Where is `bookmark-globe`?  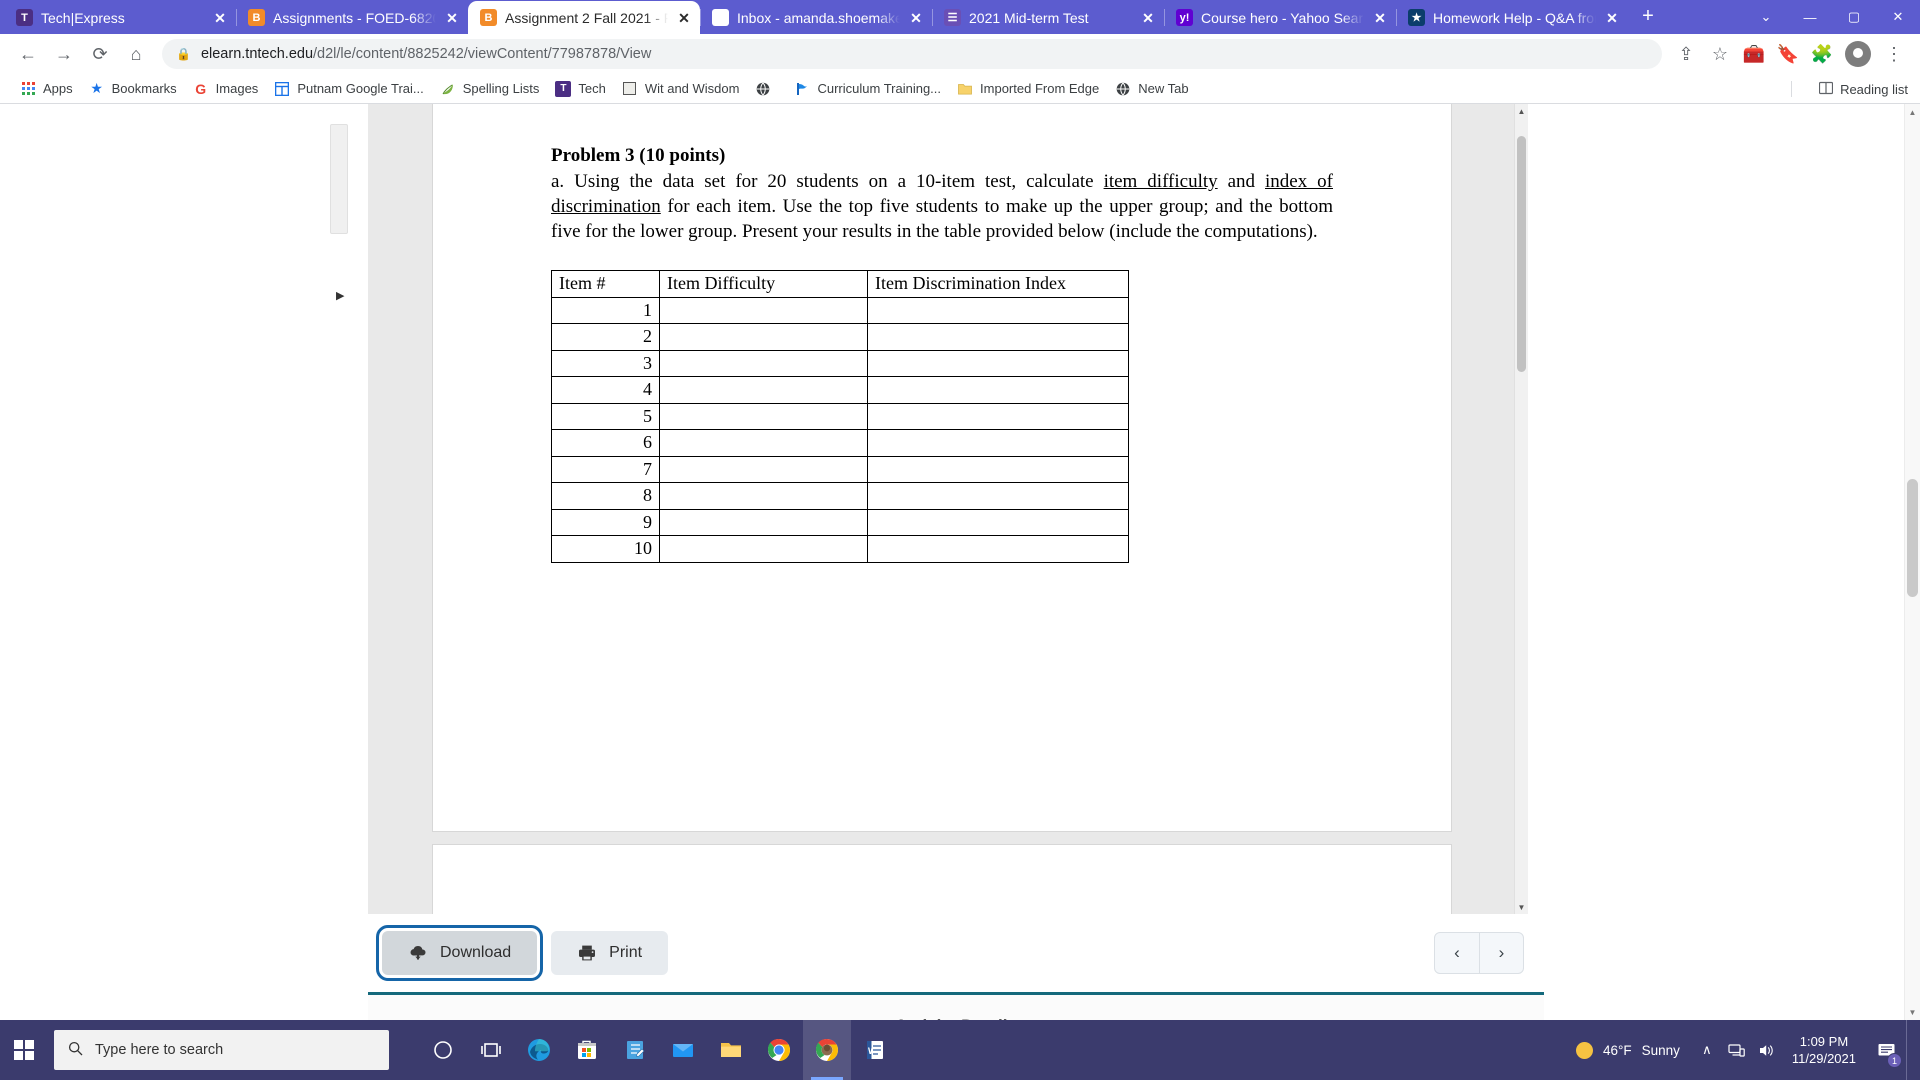
bookmark-globe is located at coordinates (766, 89).